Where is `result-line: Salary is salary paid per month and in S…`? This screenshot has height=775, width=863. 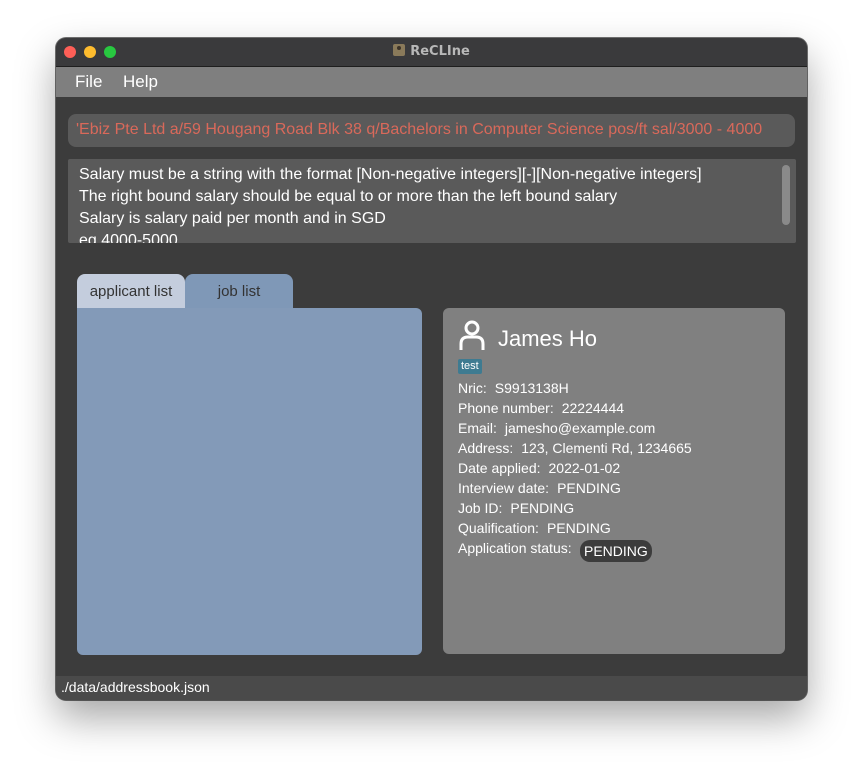
result-line: Salary is salary paid per month and in S… is located at coordinates (232, 218).